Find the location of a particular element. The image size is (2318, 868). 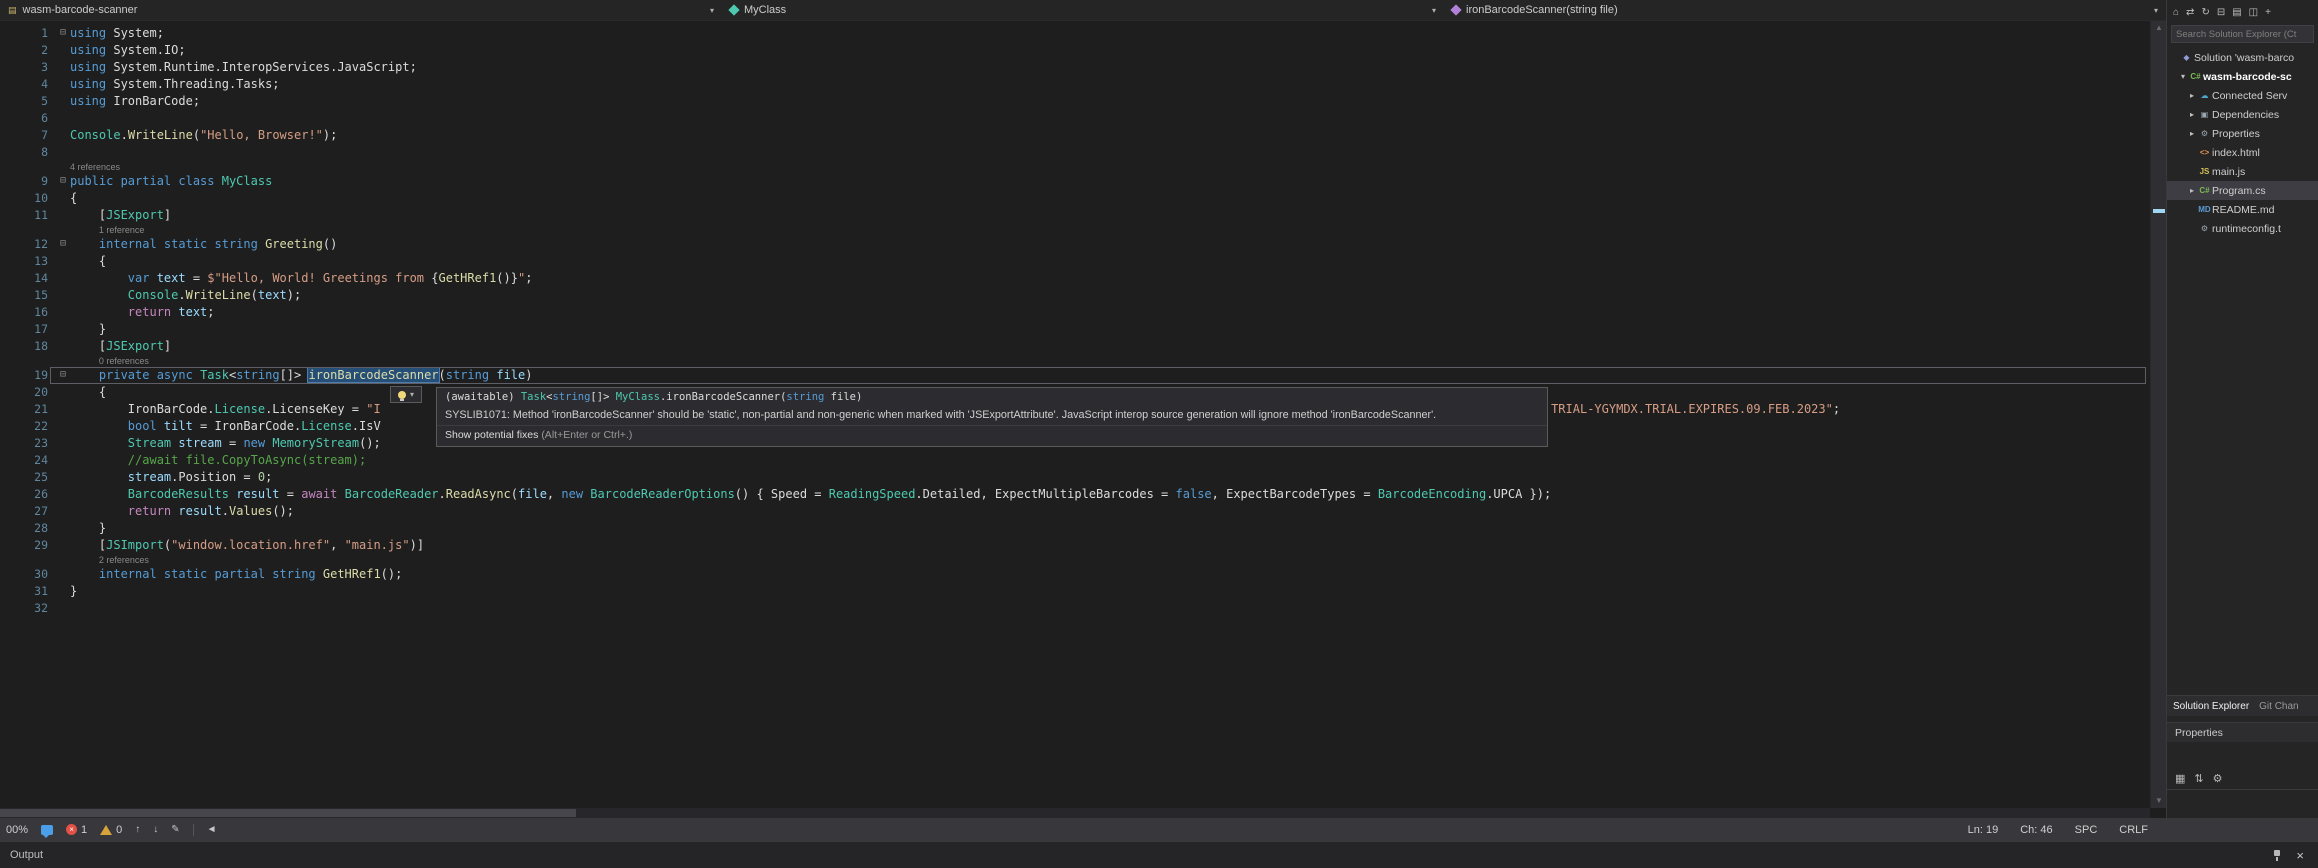

code-line-4: 4 using System.Threading.Tasks; is located at coordinates (1075, 84).